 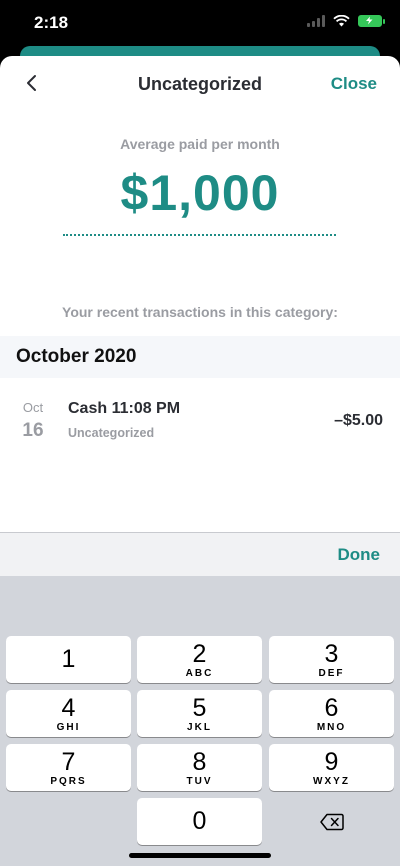 What do you see at coordinates (200, 144) in the screenshot?
I see `average-label: Average paid per month` at bounding box center [200, 144].